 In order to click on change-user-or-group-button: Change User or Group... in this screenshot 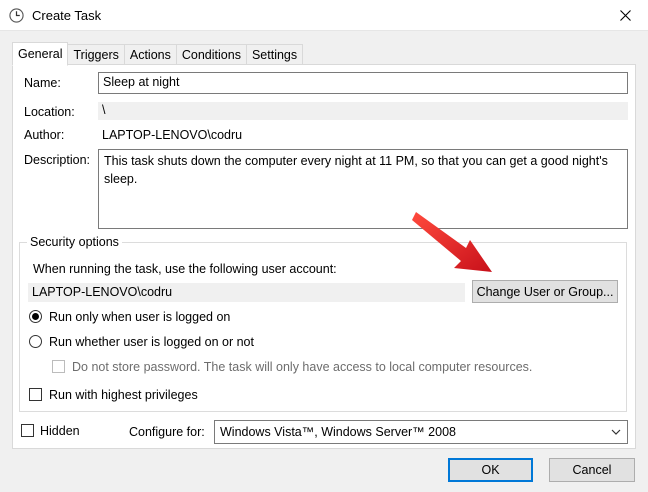, I will do `click(545, 291)`.